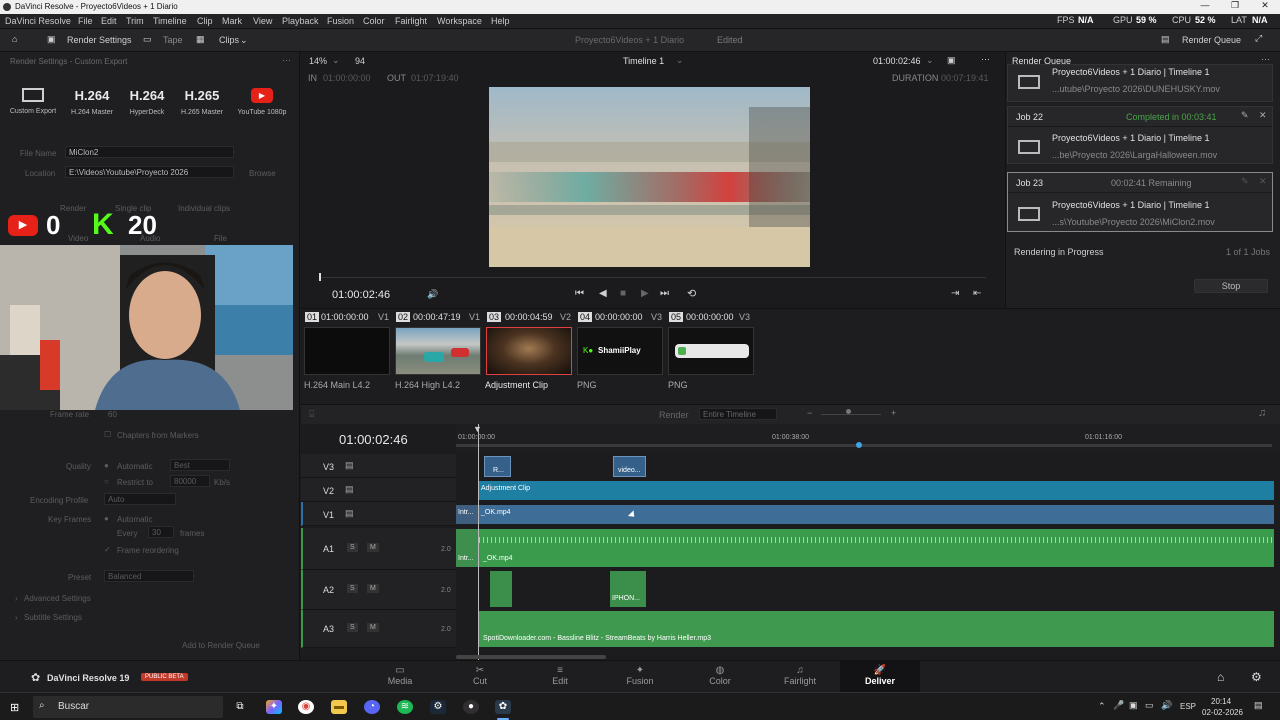 This screenshot has height=720, width=1280. Describe the element at coordinates (411, 21) in the screenshot. I see `menu-fairlight: Fairlight` at that location.